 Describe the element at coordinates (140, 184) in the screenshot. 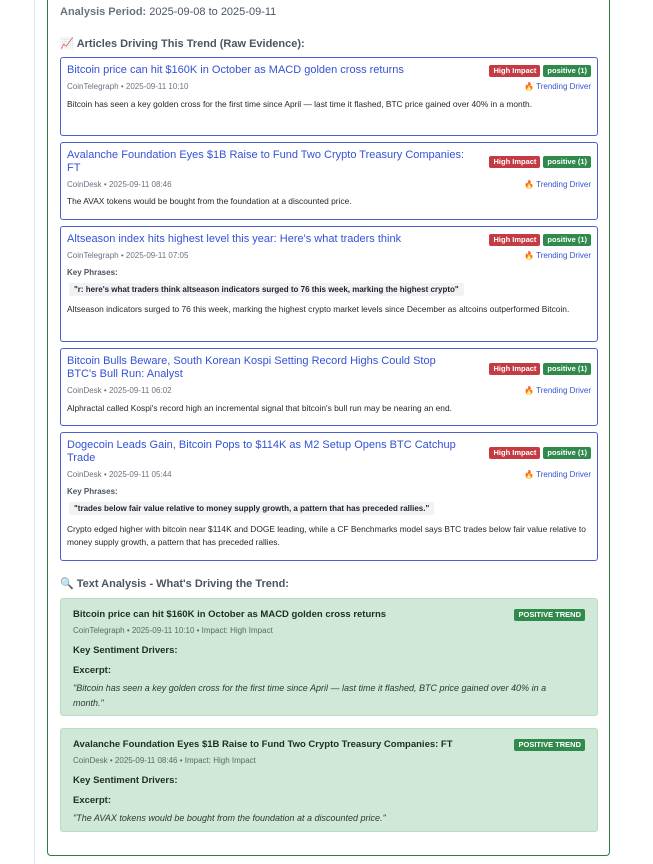

I see `article-time: 2025-09-11 08:46` at that location.